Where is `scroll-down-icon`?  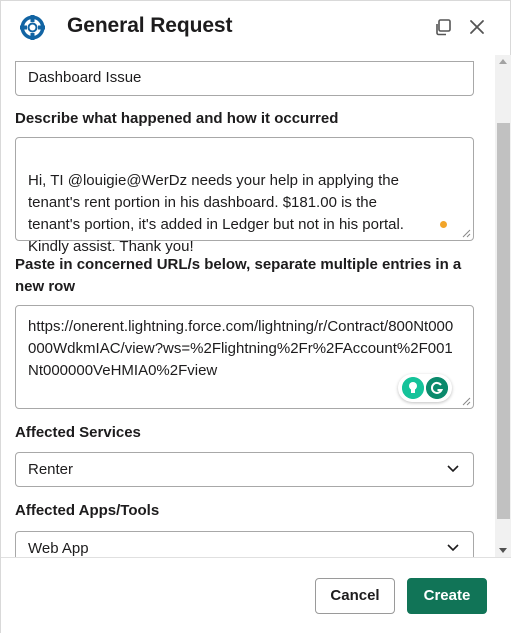 scroll-down-icon is located at coordinates (503, 550).